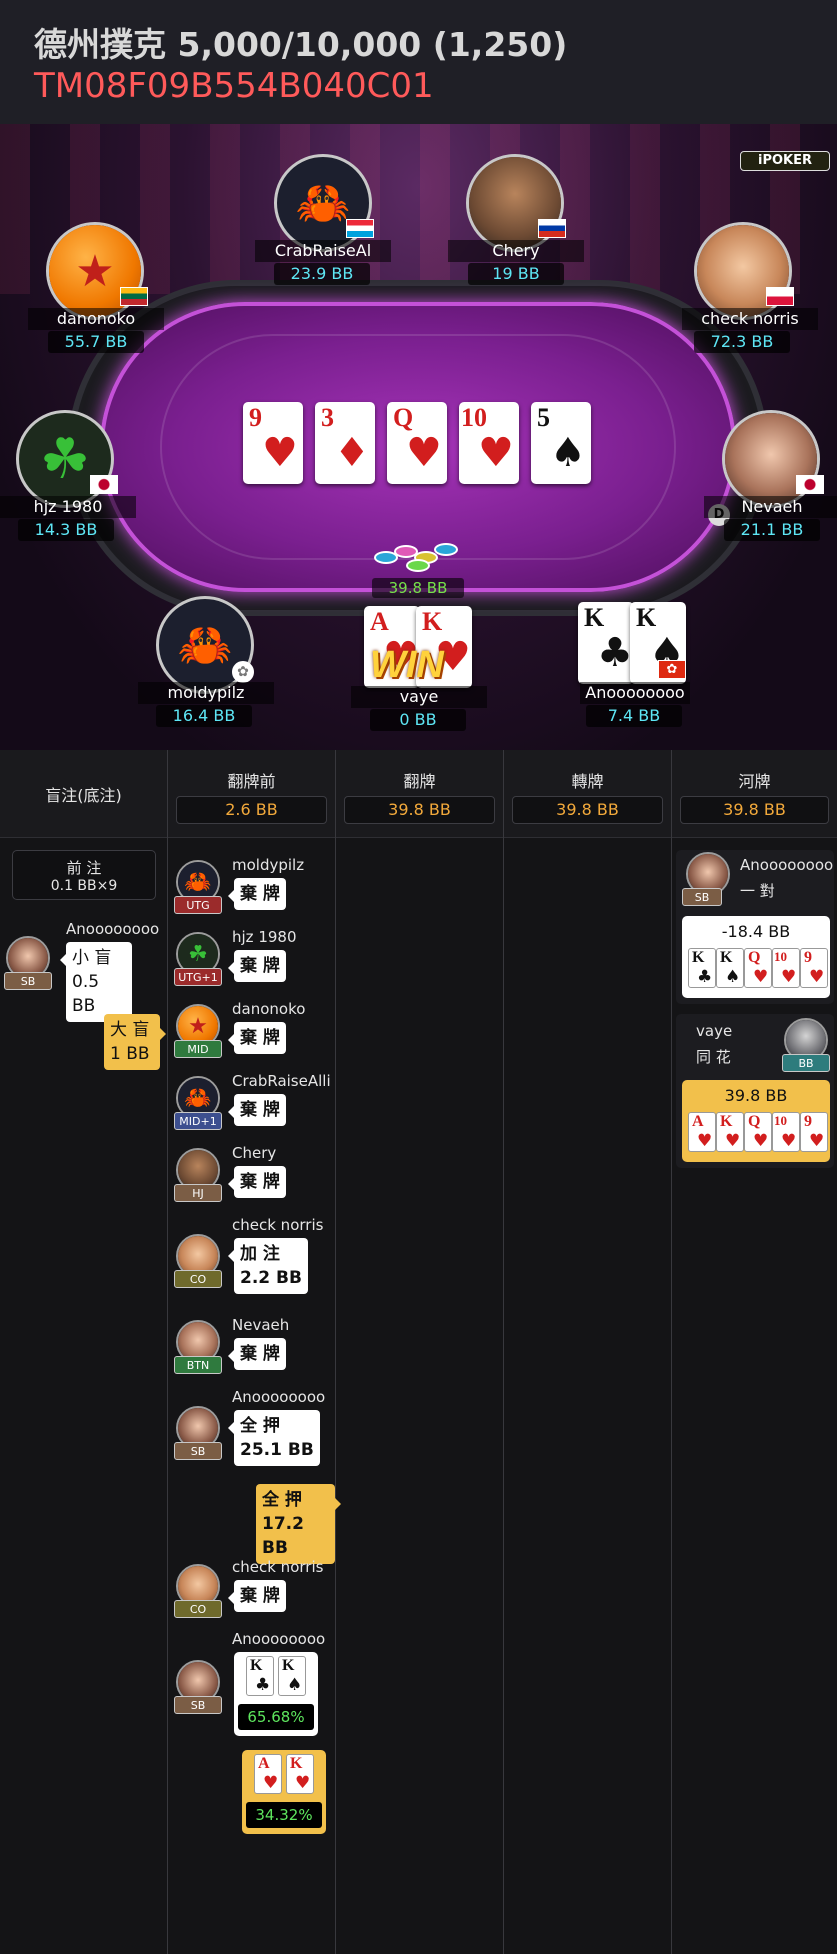  Describe the element at coordinates (84, 875) in the screenshot. I see `ante-box: 前 注 0.1 BB×9` at that location.